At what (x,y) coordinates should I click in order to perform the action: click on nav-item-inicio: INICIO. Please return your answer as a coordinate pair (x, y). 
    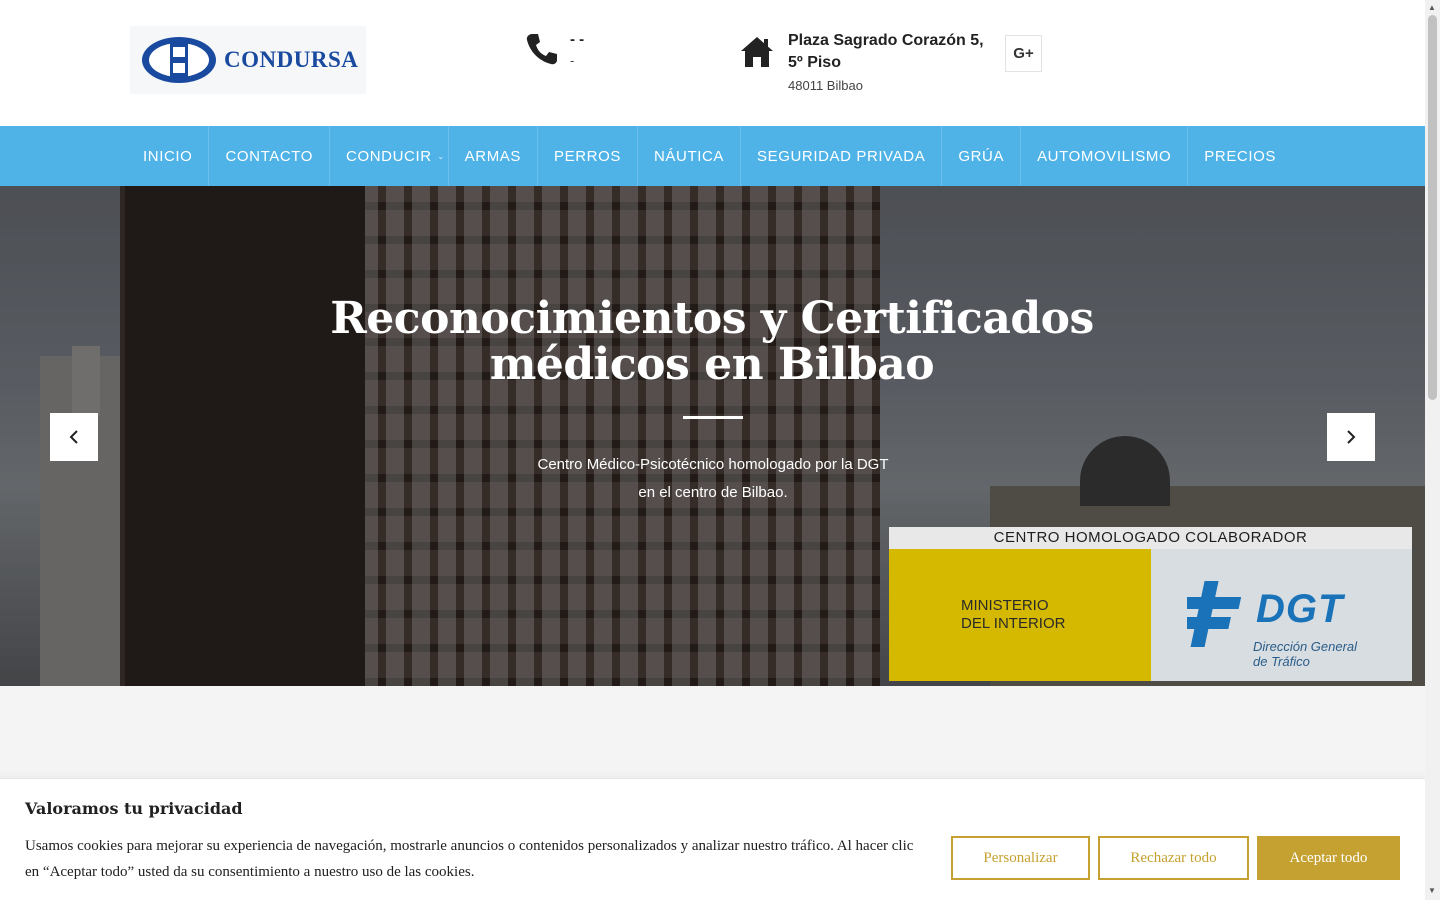
    Looking at the image, I should click on (168, 156).